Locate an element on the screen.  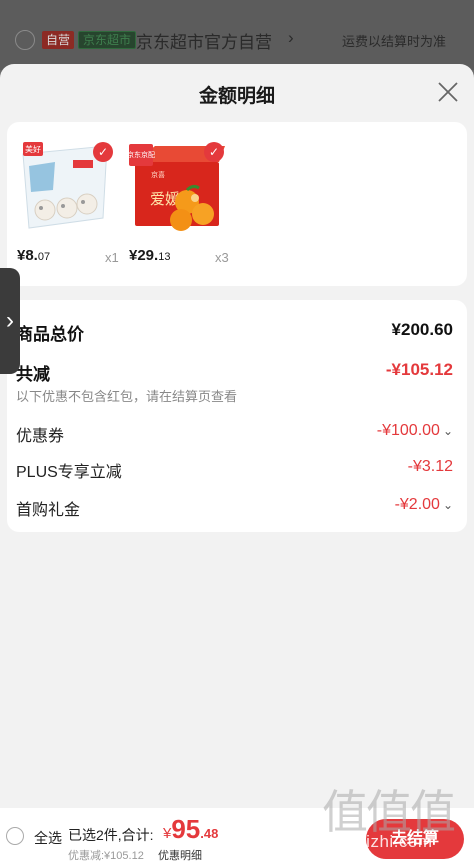
first-buy-value: -¥2.00 is located at coordinates (417, 504).